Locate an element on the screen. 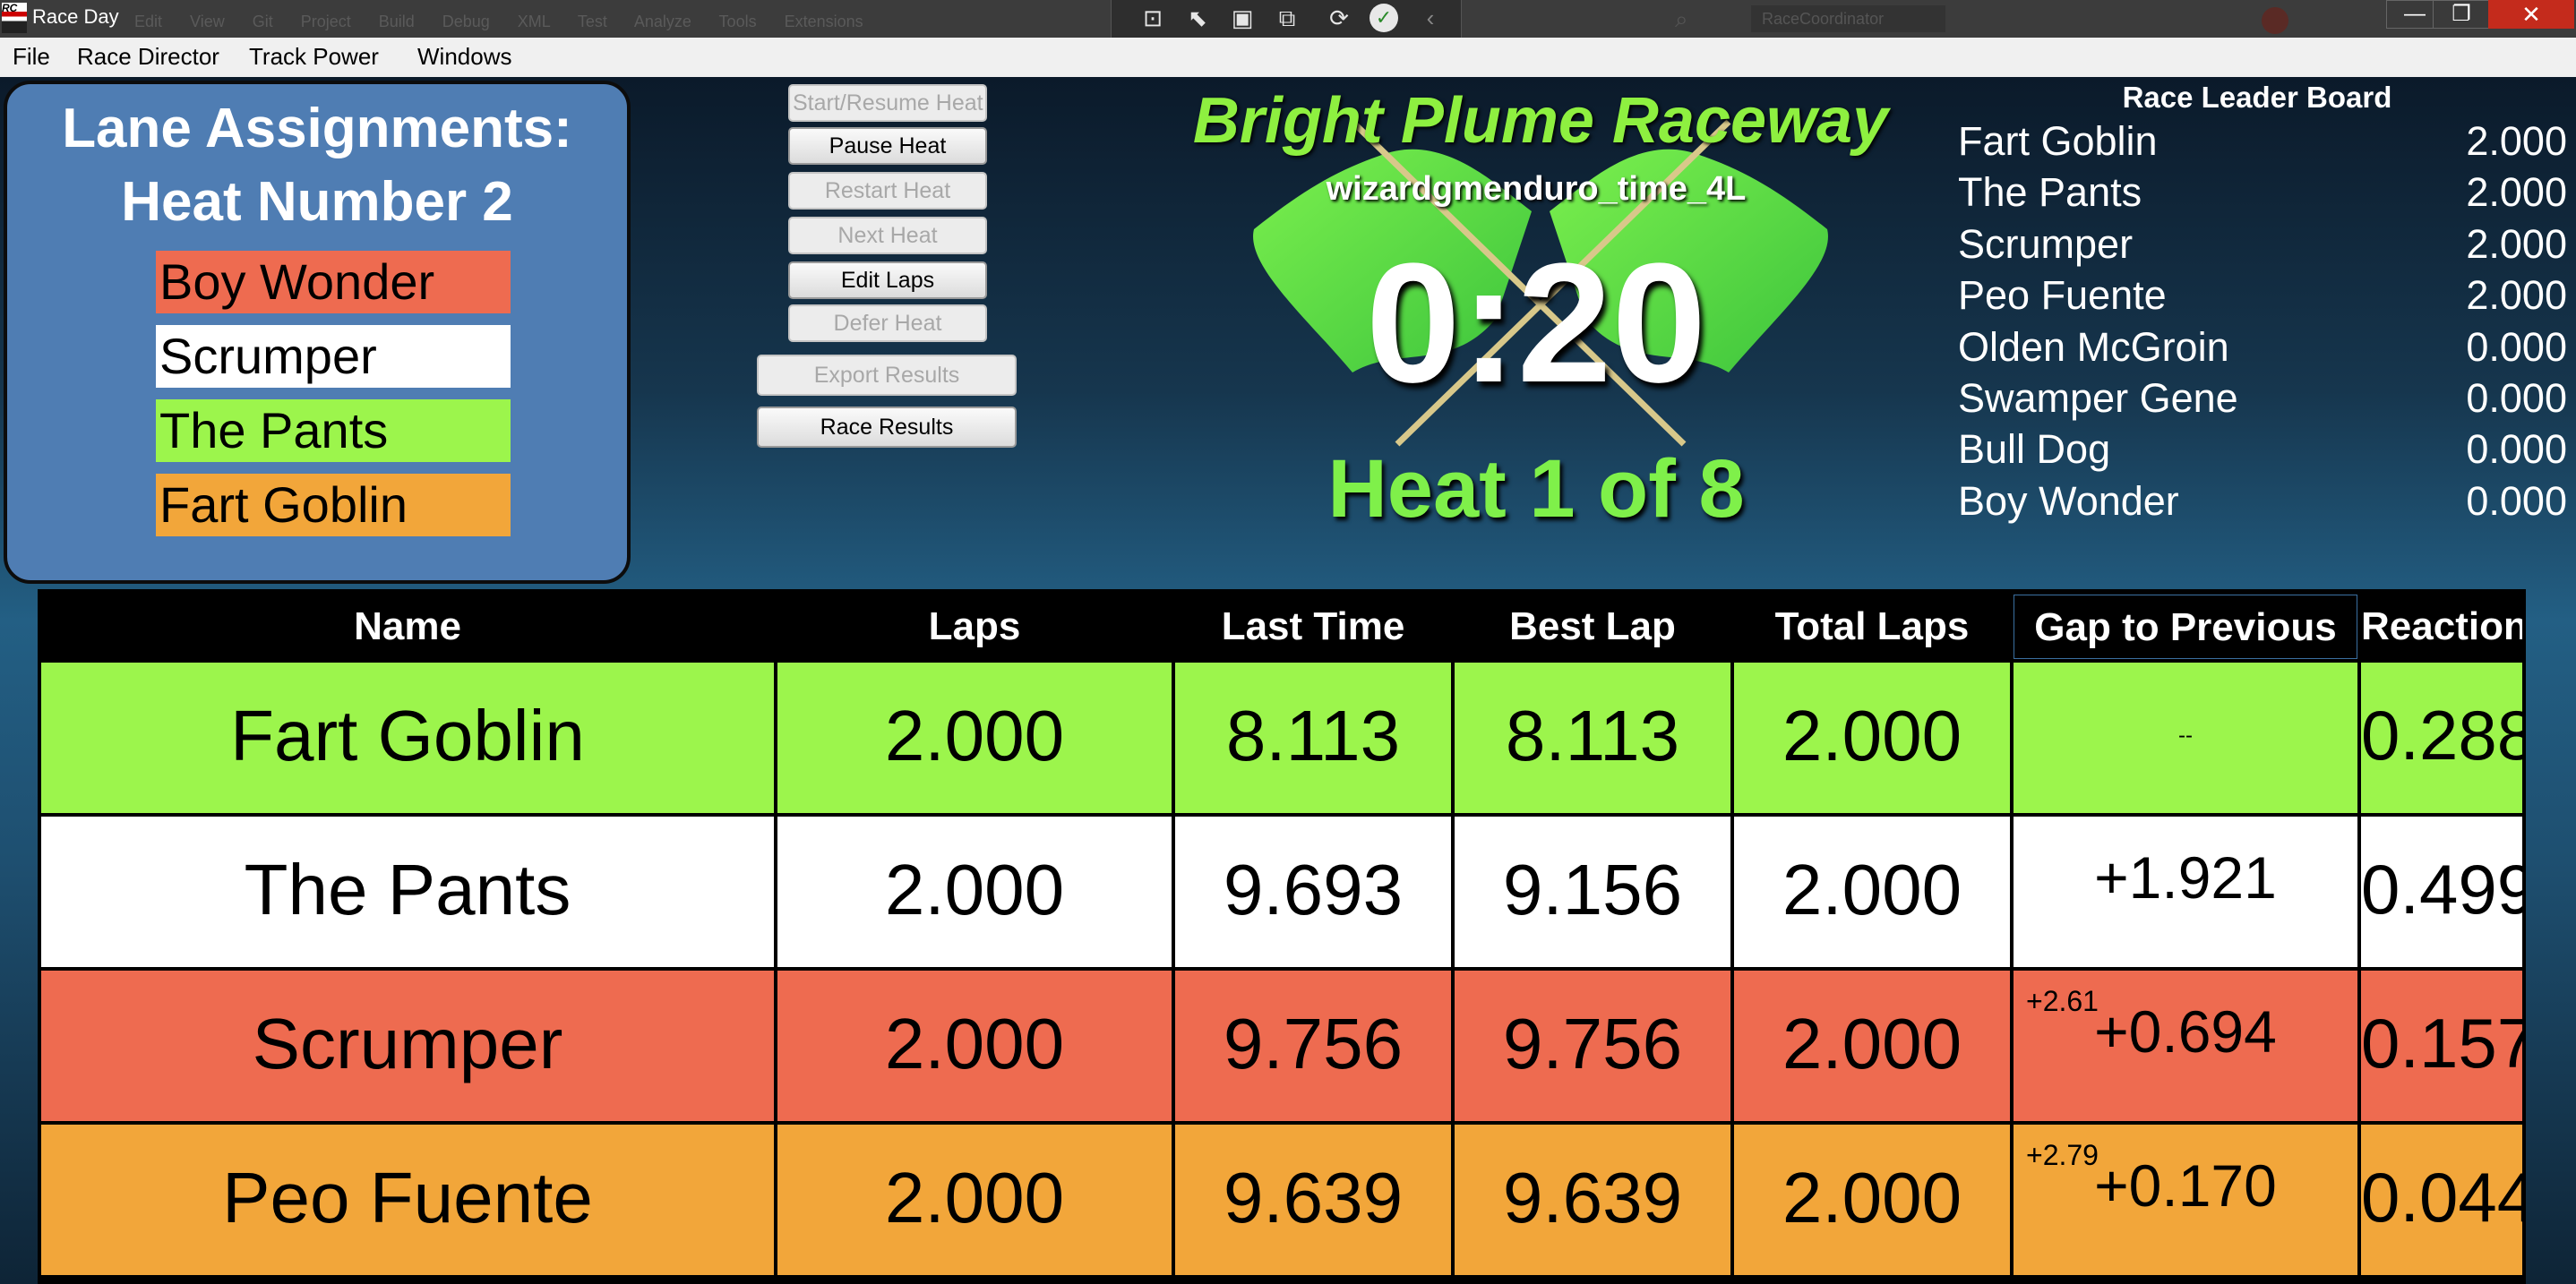 Image resolution: width=2576 pixels, height=1284 pixels. result-cell-best-lap: 8.113 is located at coordinates (1592, 738).